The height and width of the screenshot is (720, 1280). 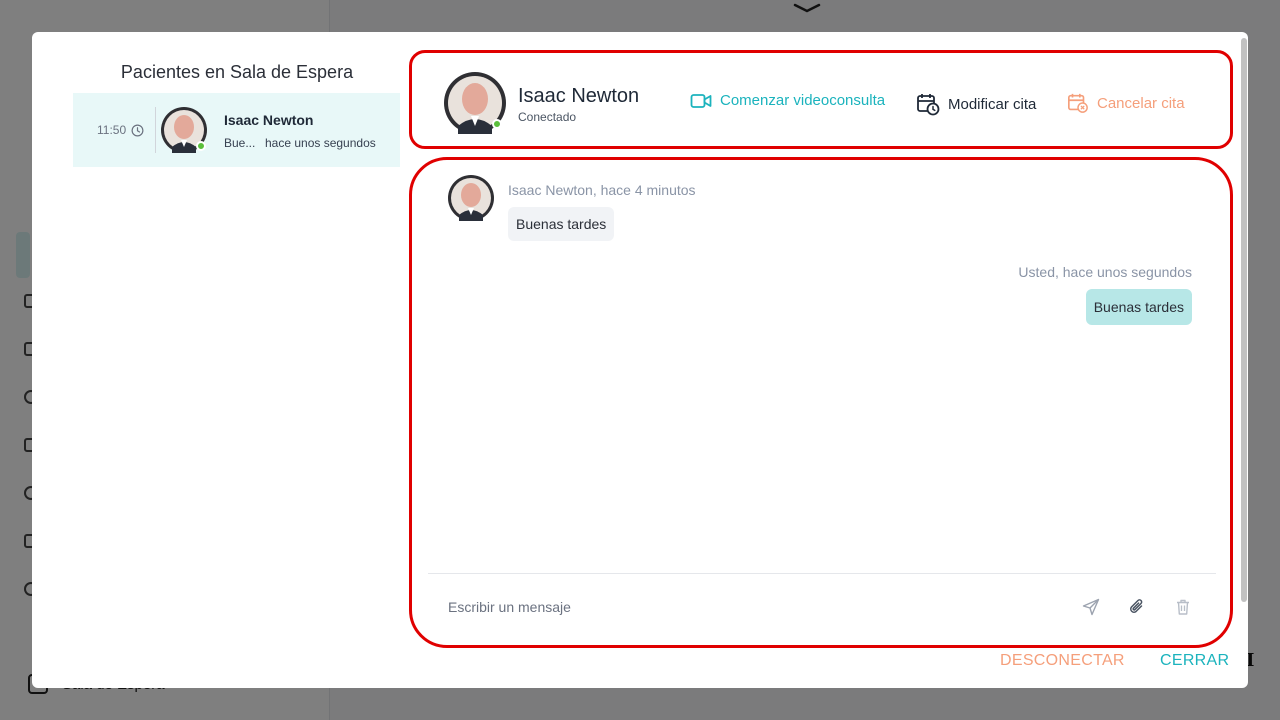 I want to click on patient-time: 11:50, so click(x=120, y=130).